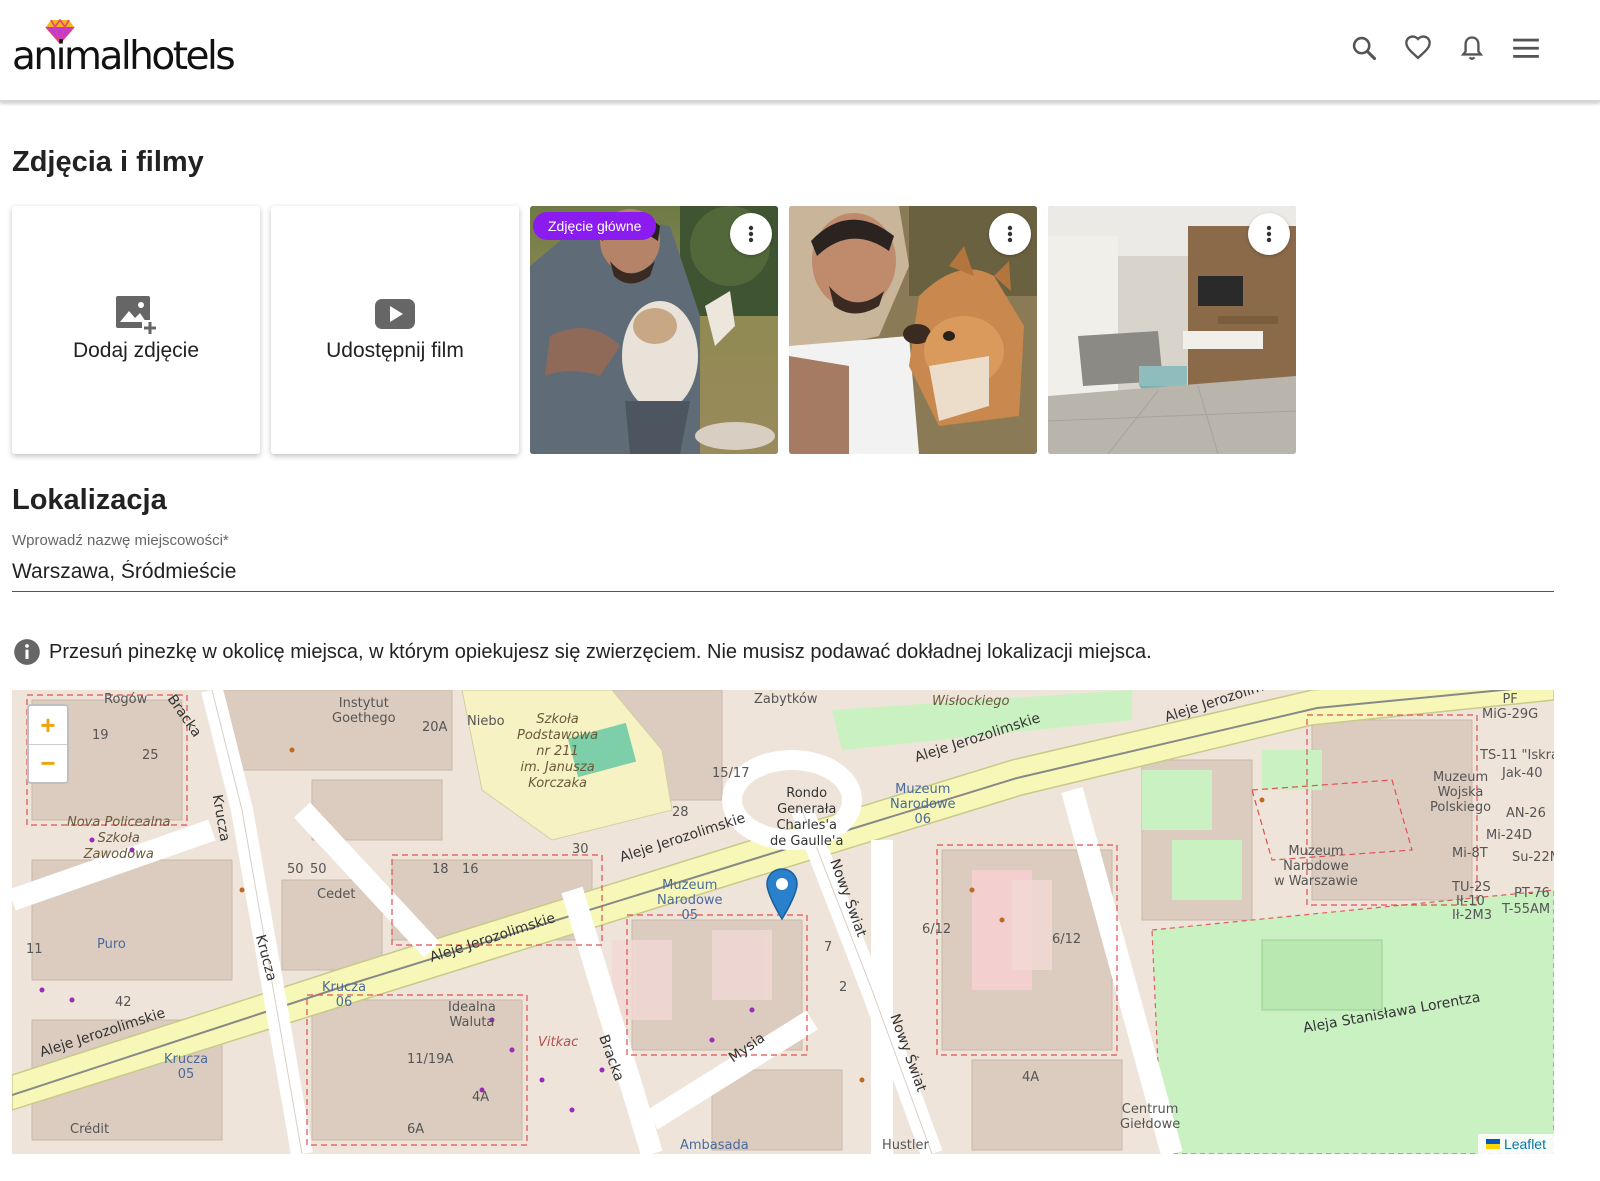 Image resolution: width=1600 pixels, height=1181 pixels. Describe the element at coordinates (1492, 1144) in the screenshot. I see `ukraine-flag-icon` at that location.